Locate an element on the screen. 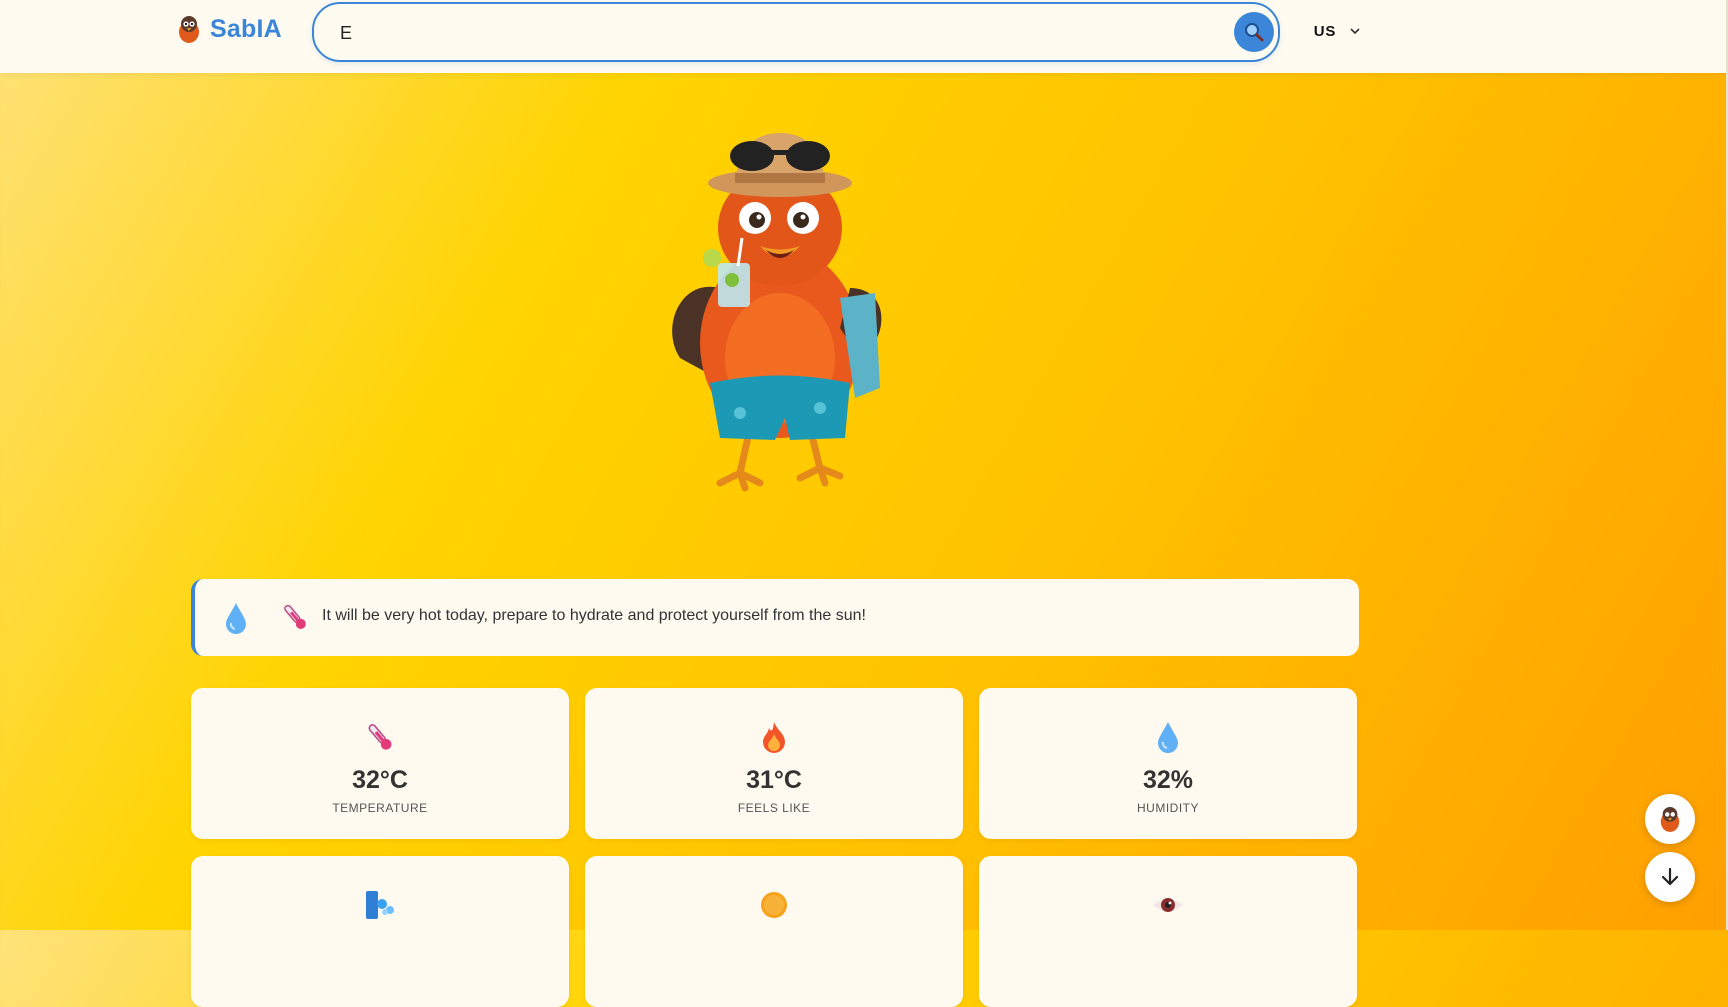  chevron-down-icon is located at coordinates (1355, 31).